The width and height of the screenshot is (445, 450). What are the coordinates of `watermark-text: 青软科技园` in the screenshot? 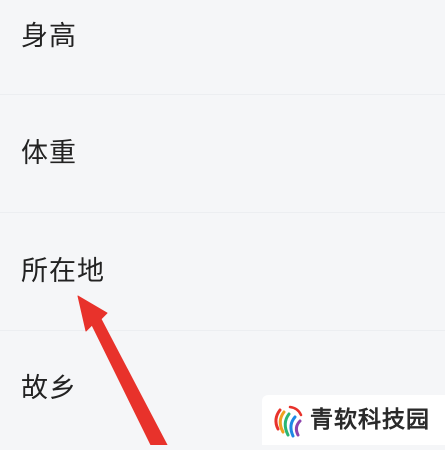 It's located at (370, 420).